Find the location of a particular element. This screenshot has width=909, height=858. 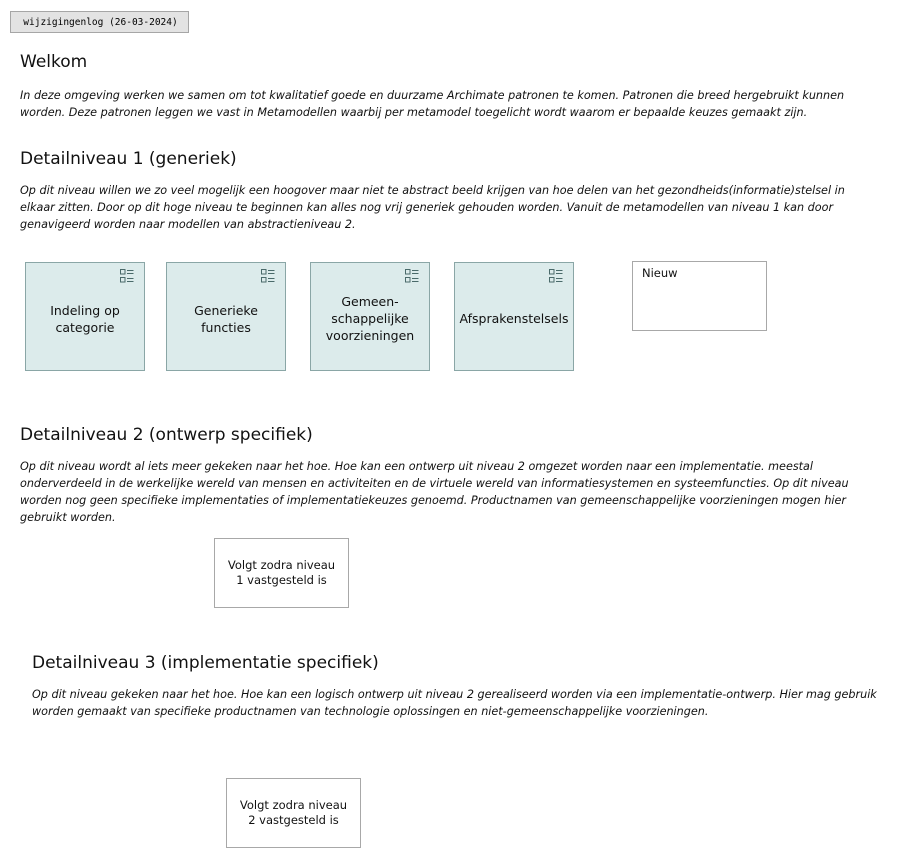

note-text: Volgt zodra niveau 2 vastgesteld is is located at coordinates (293, 812).